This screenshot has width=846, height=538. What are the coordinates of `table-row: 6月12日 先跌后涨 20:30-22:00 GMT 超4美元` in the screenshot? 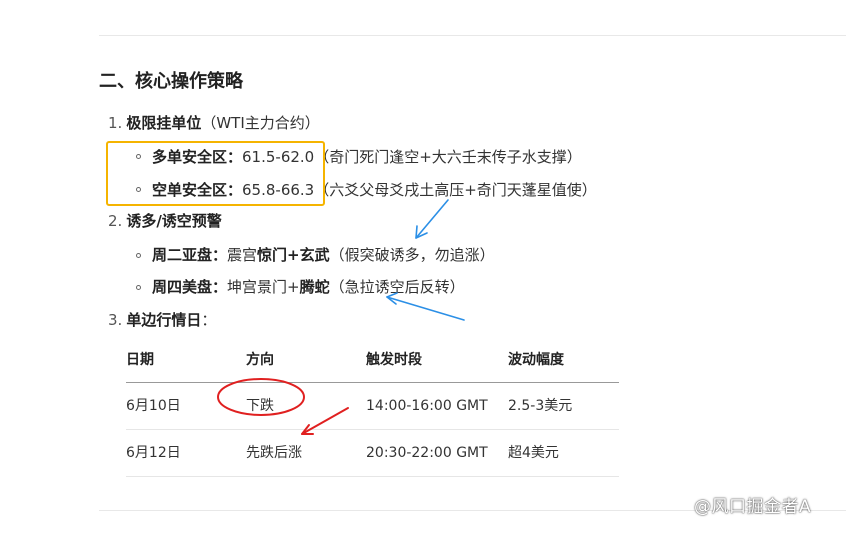 It's located at (372, 453).